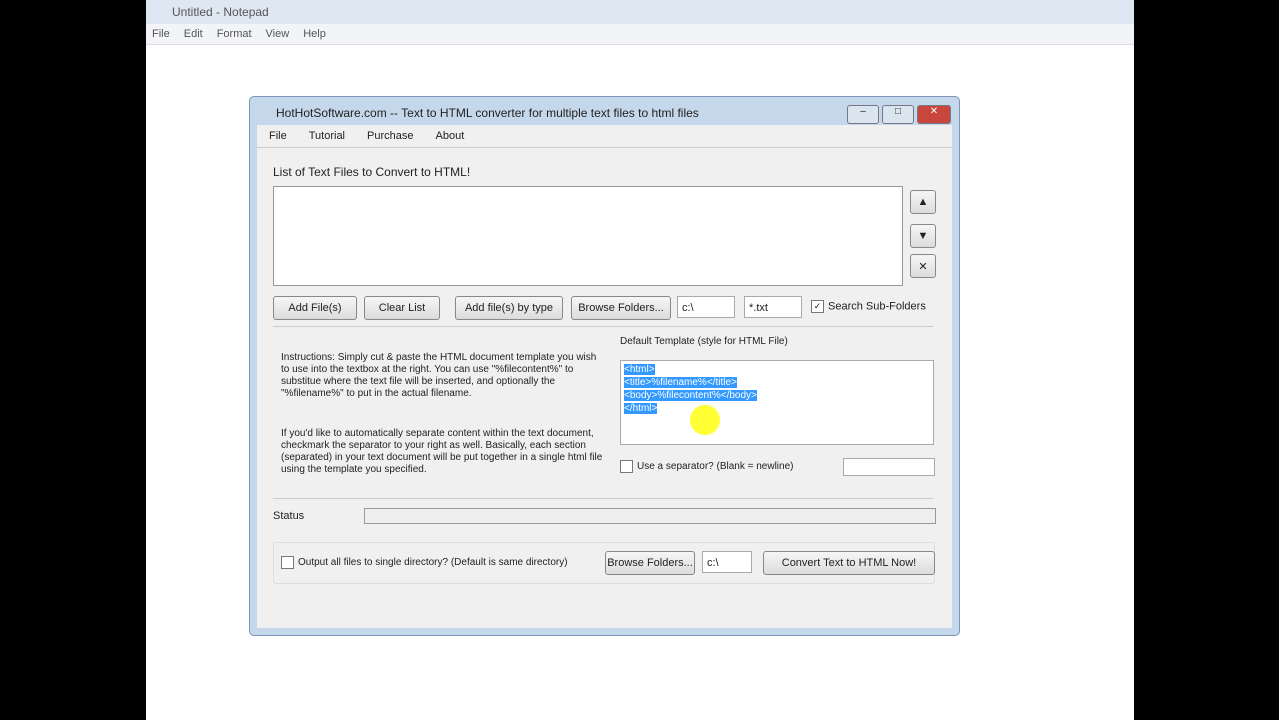  What do you see at coordinates (402, 308) in the screenshot?
I see `clear-list-button: Clear List` at bounding box center [402, 308].